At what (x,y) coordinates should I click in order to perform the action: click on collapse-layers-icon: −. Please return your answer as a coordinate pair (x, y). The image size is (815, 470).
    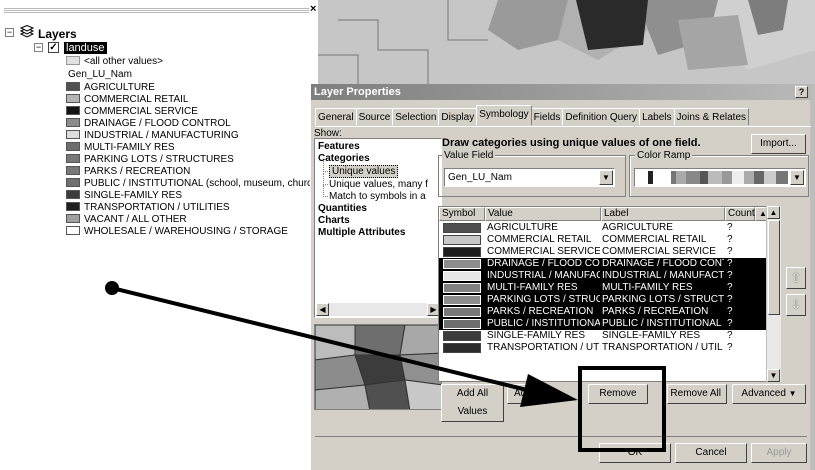
    Looking at the image, I should click on (9, 32).